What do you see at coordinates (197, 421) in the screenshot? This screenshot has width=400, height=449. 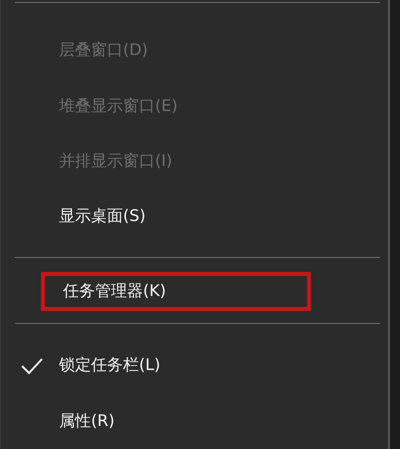 I see `menu-item: 属性(R)` at bounding box center [197, 421].